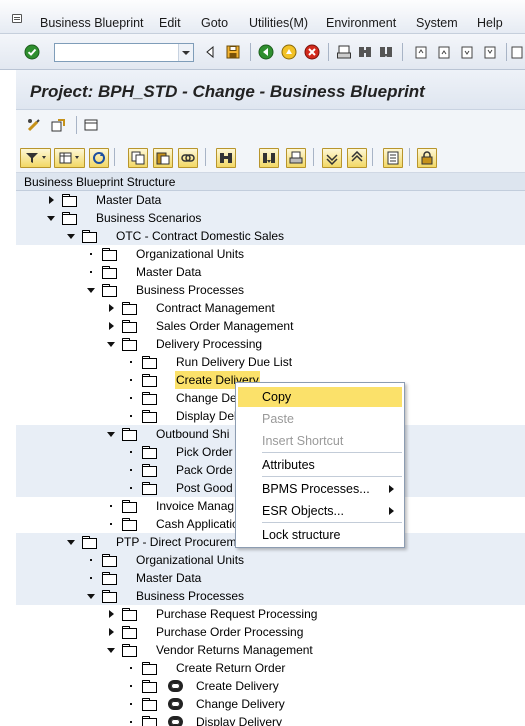  I want to click on copy-icon, so click(138, 158).